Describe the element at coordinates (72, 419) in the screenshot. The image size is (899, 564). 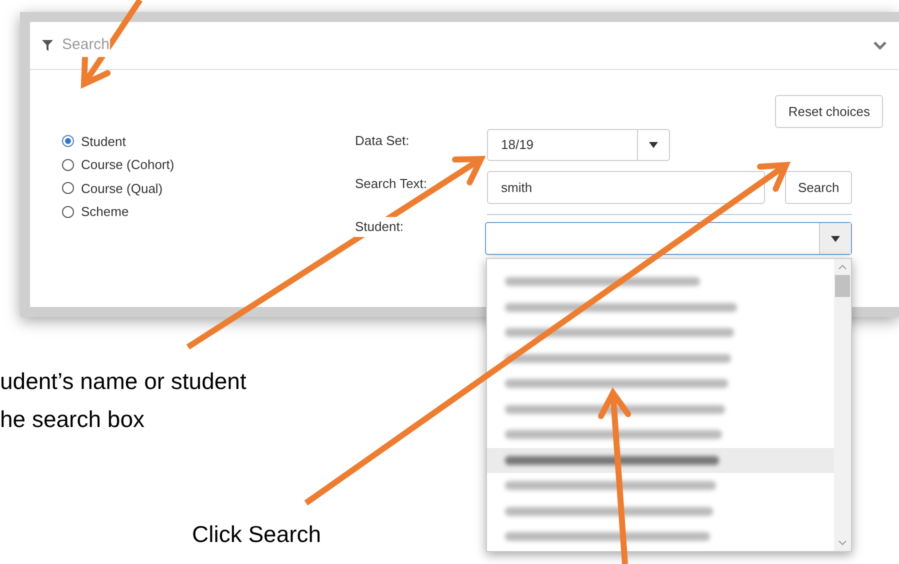
I see `annotation-text: he search box` at that location.